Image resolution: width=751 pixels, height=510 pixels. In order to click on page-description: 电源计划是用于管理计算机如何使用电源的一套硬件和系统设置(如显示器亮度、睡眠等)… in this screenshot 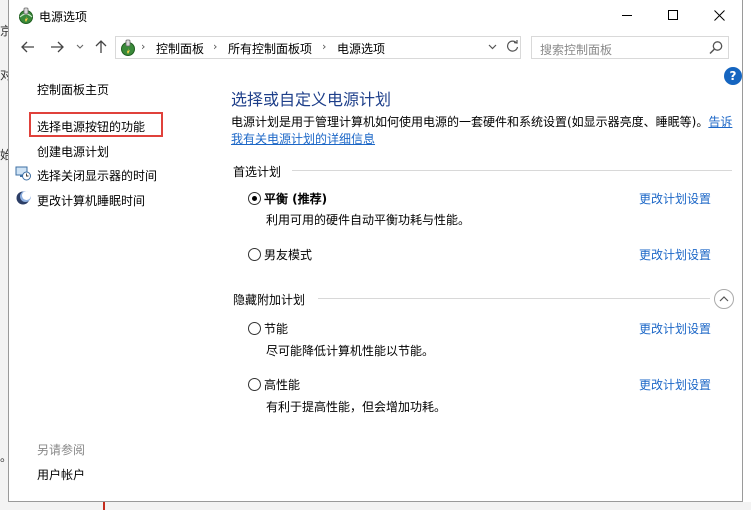, I will do `click(486, 131)`.